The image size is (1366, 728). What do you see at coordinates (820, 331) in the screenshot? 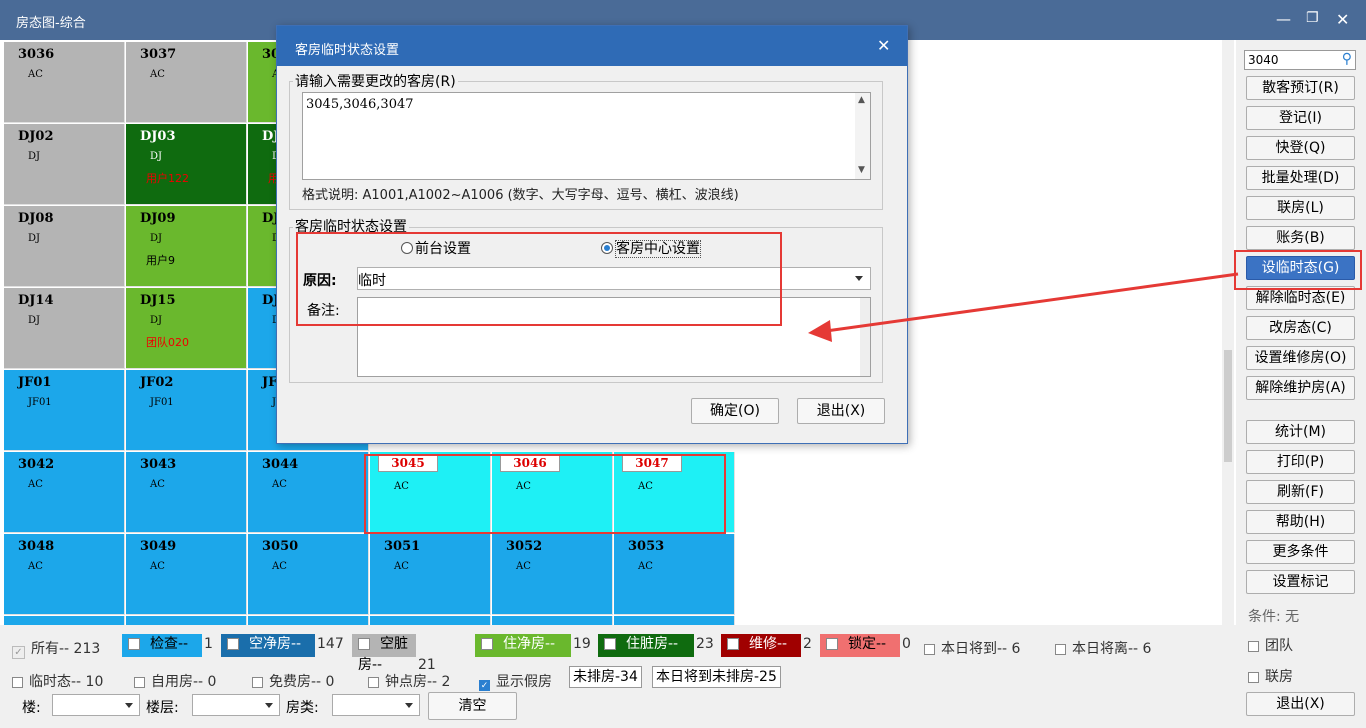
I see `arrow-head` at bounding box center [820, 331].